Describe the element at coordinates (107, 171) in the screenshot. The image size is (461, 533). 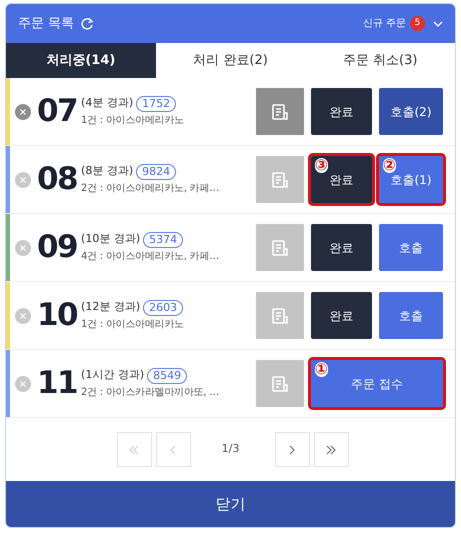
I see `elapsed-time: (8분 경과)` at that location.